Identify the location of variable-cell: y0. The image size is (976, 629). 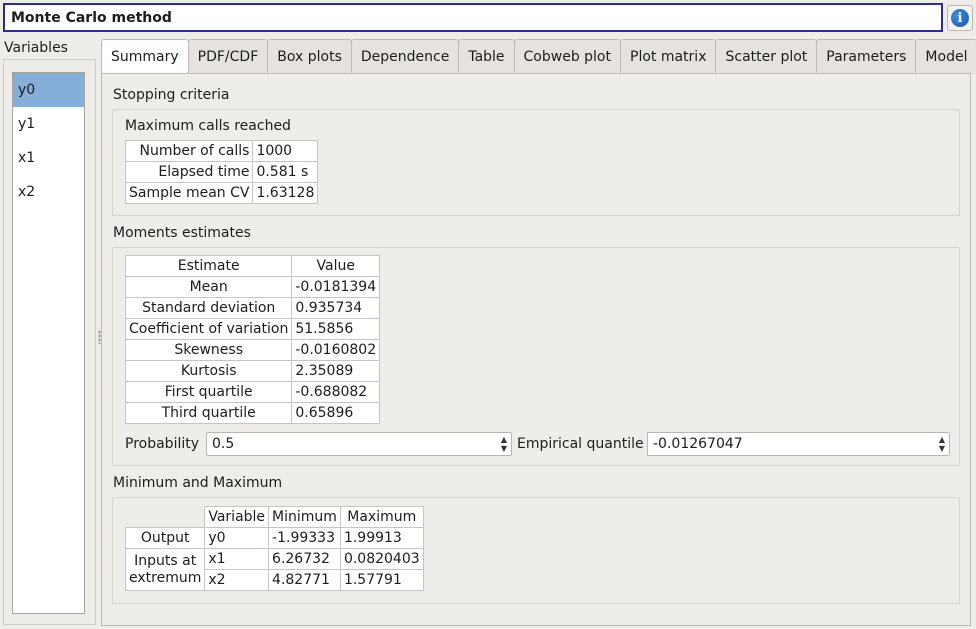
(237, 538).